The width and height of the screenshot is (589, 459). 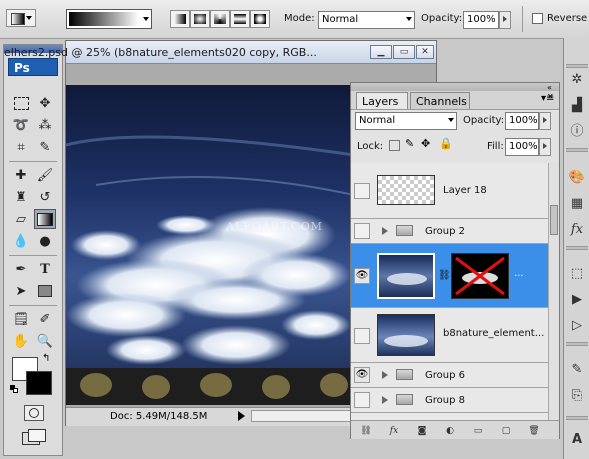 What do you see at coordinates (505, 20) in the screenshot?
I see `opacity-slider-button` at bounding box center [505, 20].